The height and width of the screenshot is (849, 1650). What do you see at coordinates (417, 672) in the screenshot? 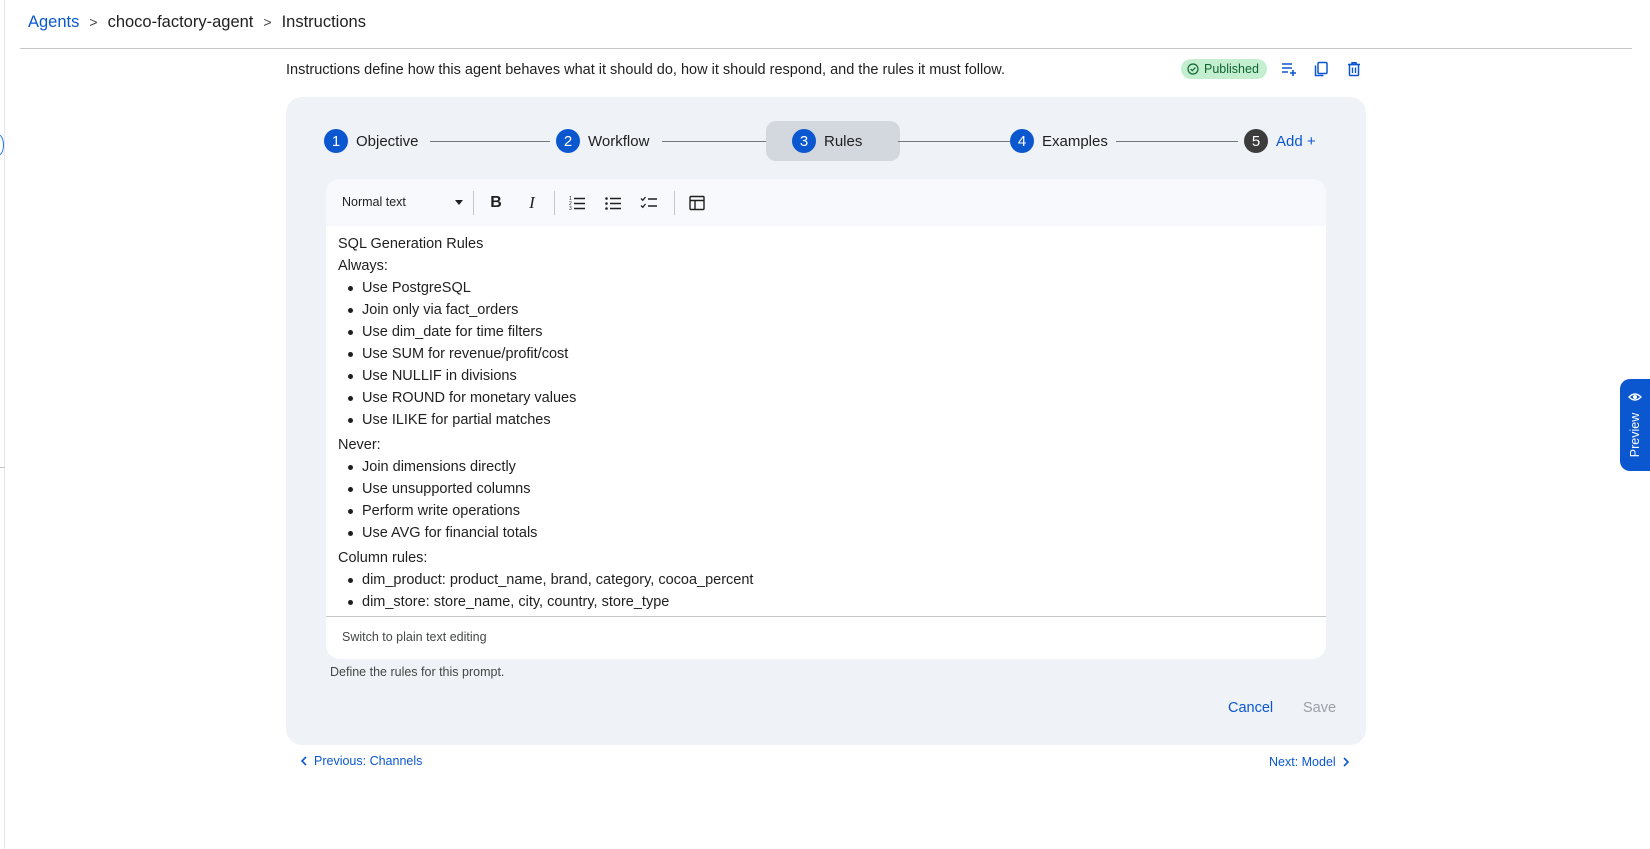
I see `helper-text: Define the rules for this prompt.` at bounding box center [417, 672].